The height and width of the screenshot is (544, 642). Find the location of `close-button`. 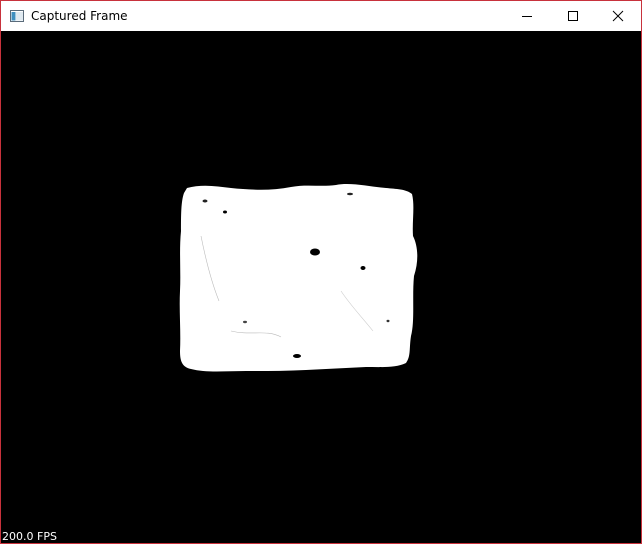

close-button is located at coordinates (618, 16).